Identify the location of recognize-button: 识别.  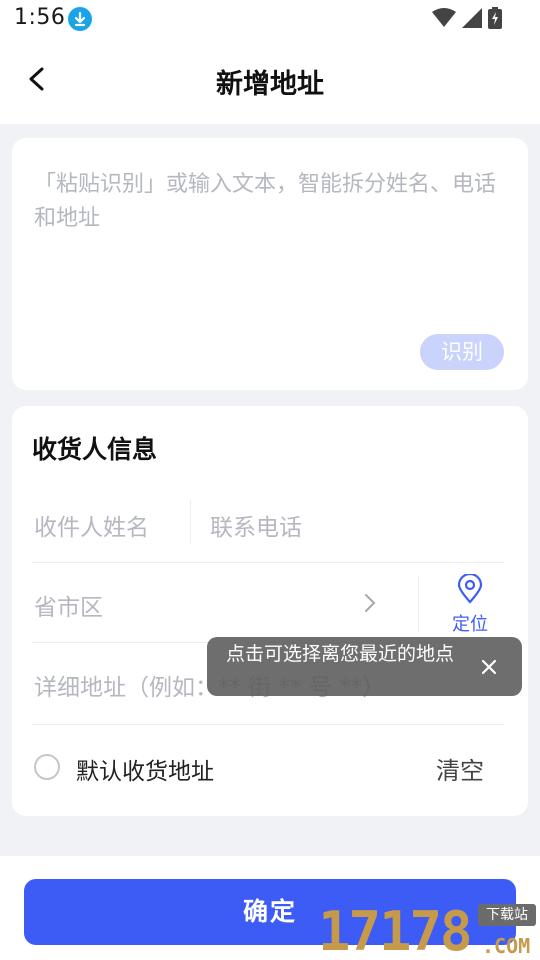
(462, 352).